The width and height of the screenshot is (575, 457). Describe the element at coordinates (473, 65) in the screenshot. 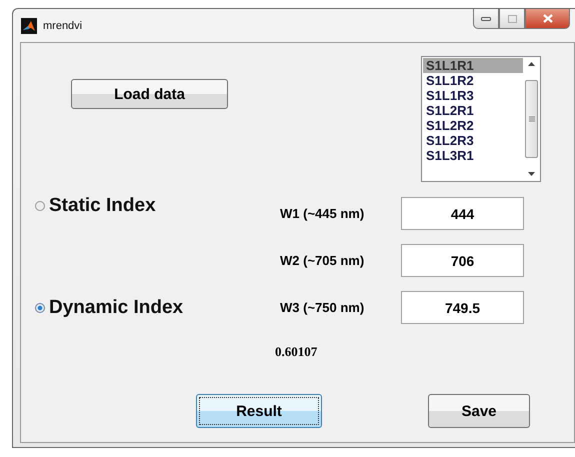

I see `list-item: S1L1R1` at that location.